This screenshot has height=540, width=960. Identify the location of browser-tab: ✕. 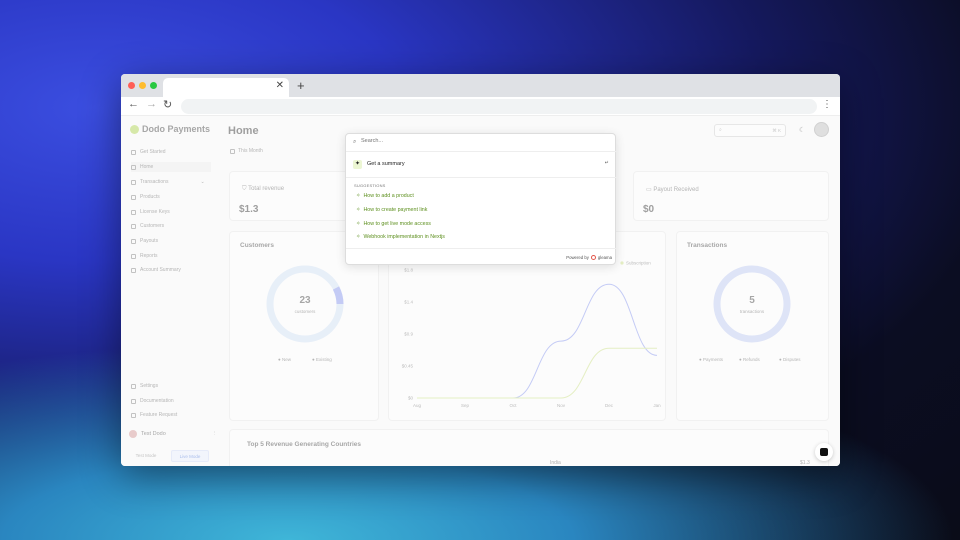
(226, 87).